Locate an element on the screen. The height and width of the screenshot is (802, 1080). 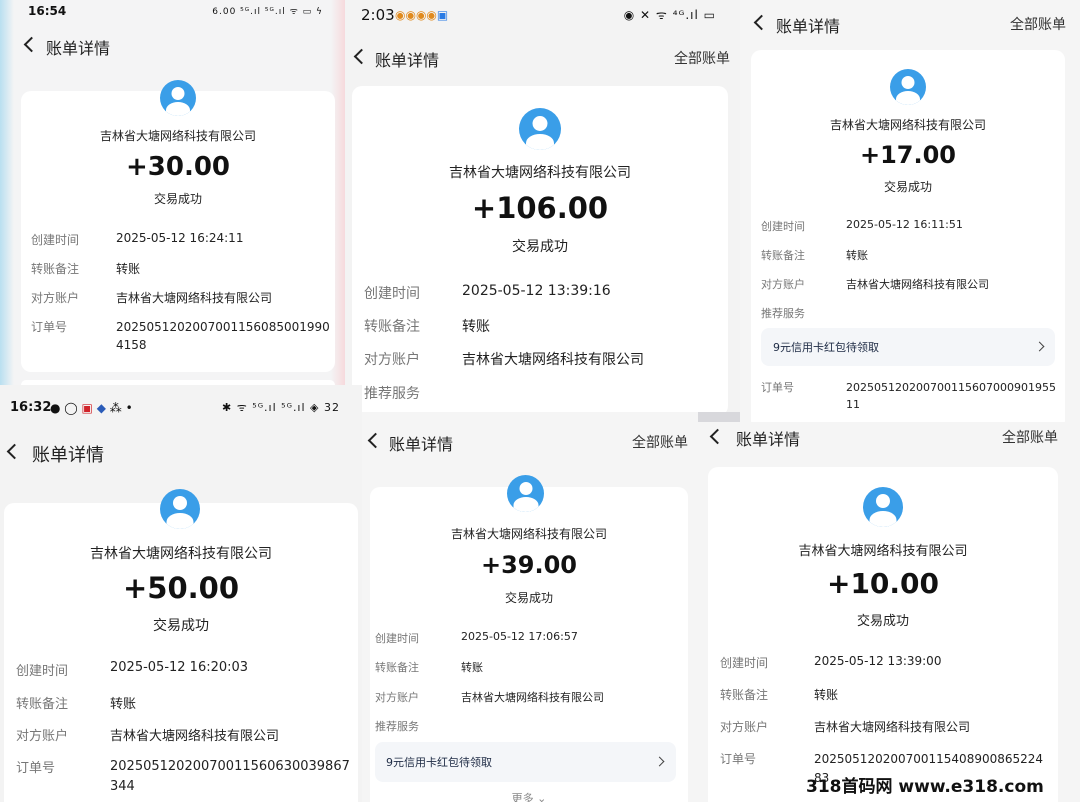
status-bar: 2:03 ◉◉◉◉▣ ◉ ✕ ᯤ ⁴ᴳ.ıl ▭ is located at coordinates (542, 15).